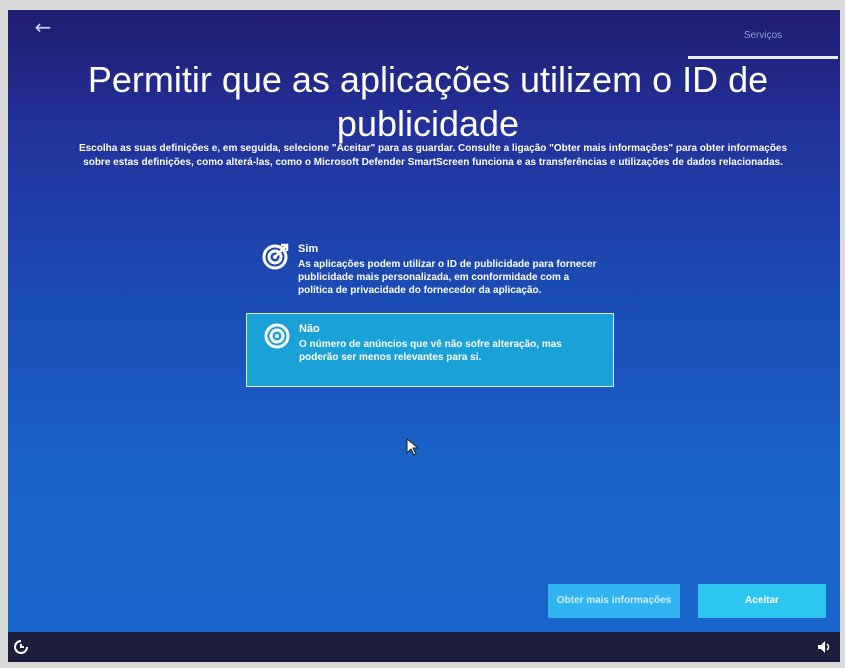 The width and height of the screenshot is (845, 668). What do you see at coordinates (763, 44) in the screenshot?
I see `progress-indicator: Serviços` at bounding box center [763, 44].